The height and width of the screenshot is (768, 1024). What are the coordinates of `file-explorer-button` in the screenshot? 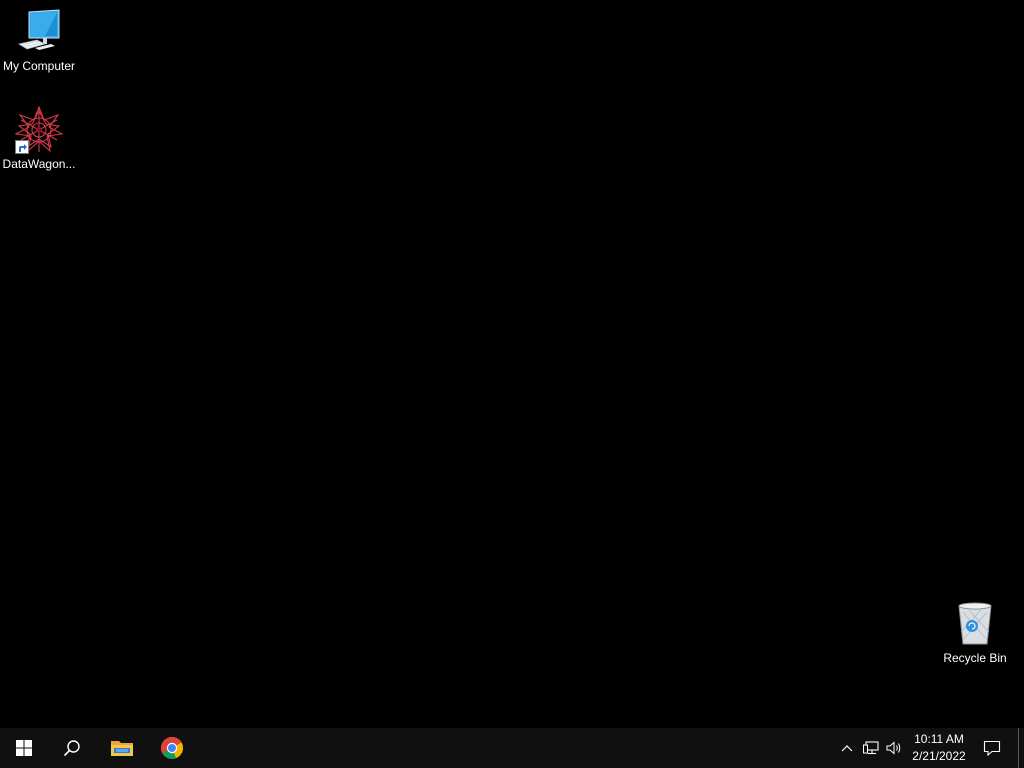 It's located at (122, 748).